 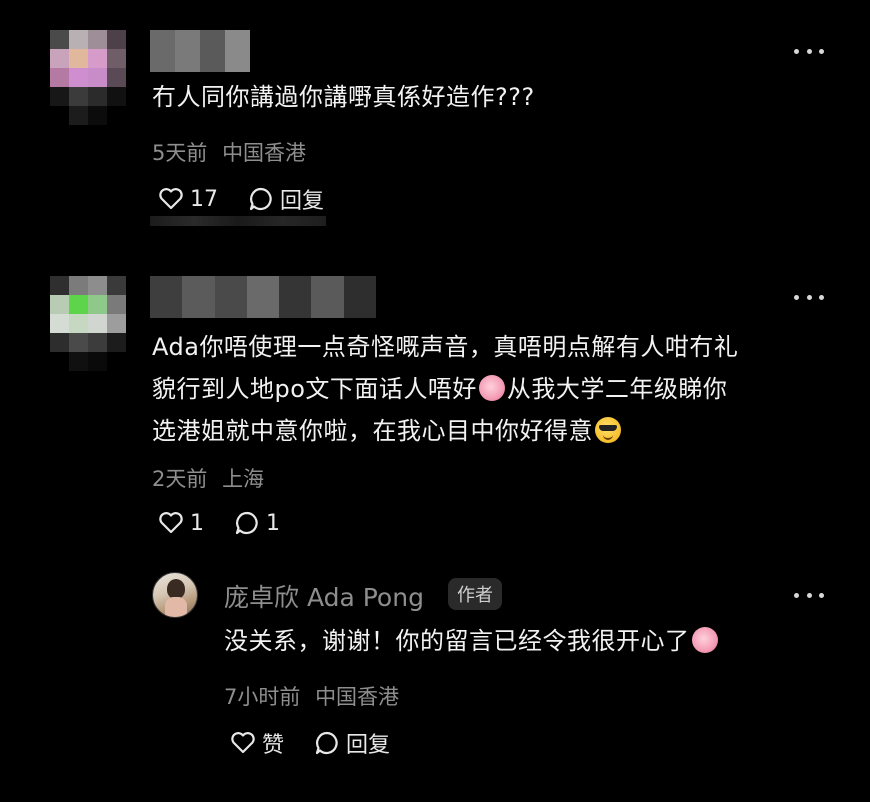 I want to click on reply-location: 中国香港, so click(x=357, y=697).